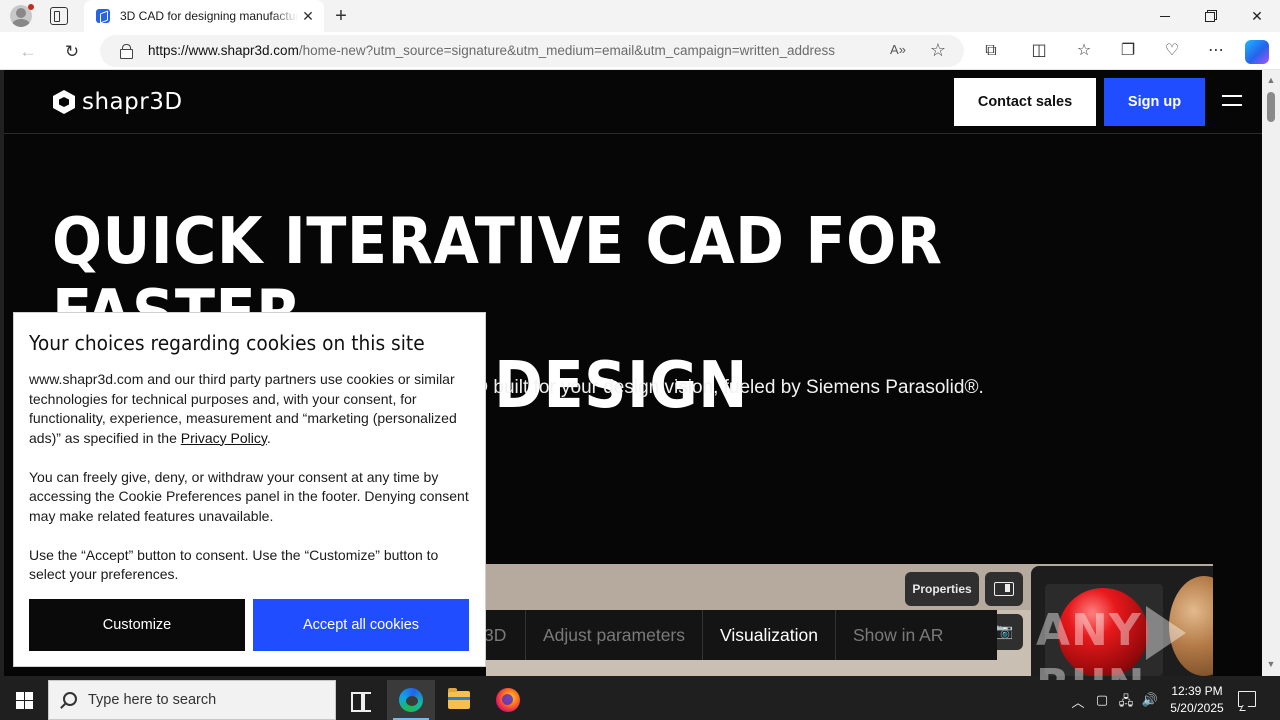 The height and width of the screenshot is (720, 1280). I want to click on taskbar-search-box: Type here to search, so click(192, 700).